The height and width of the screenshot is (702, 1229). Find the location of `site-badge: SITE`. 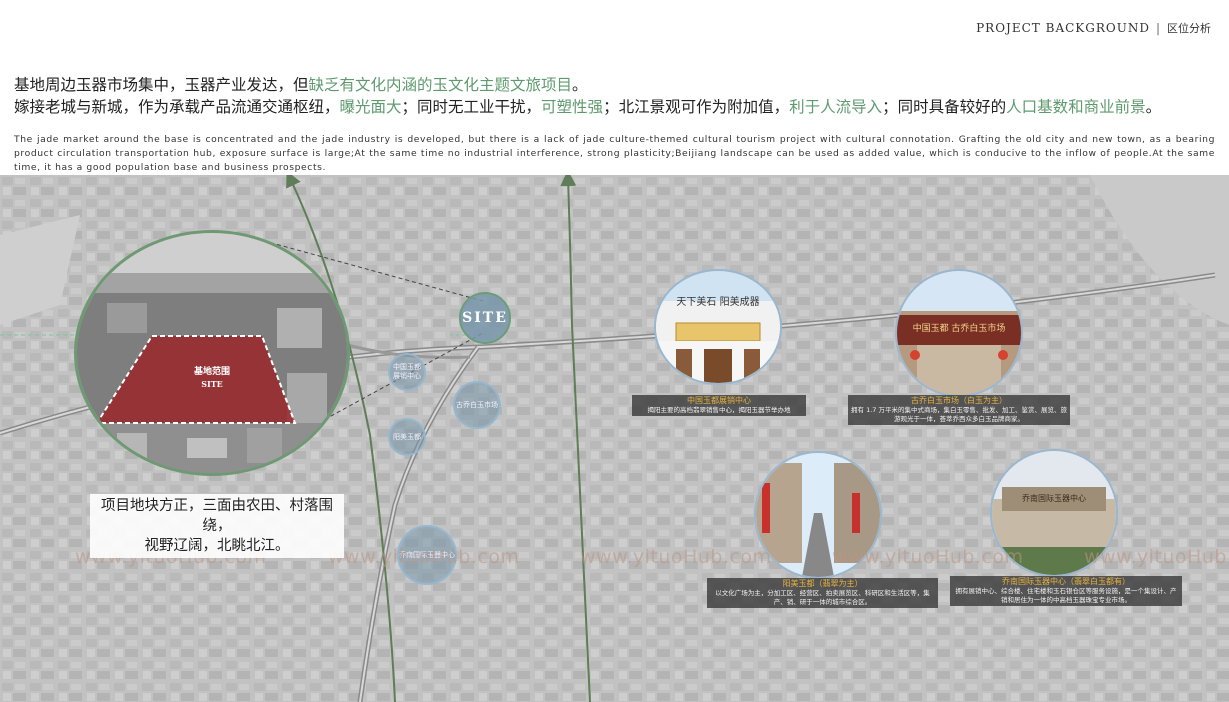

site-badge: SITE is located at coordinates (485, 318).